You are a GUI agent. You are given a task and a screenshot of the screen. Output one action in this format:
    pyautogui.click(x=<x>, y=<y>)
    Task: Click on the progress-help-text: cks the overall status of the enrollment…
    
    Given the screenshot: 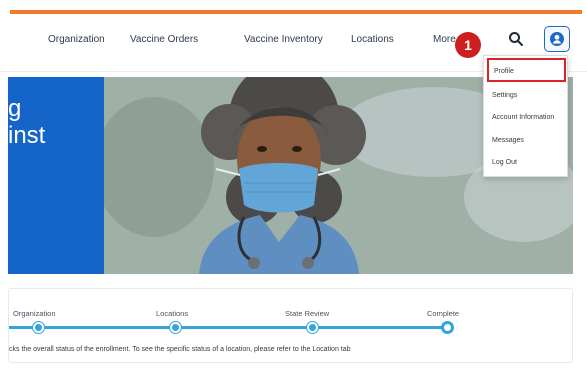 What is the action you would take?
    pyautogui.click(x=180, y=349)
    